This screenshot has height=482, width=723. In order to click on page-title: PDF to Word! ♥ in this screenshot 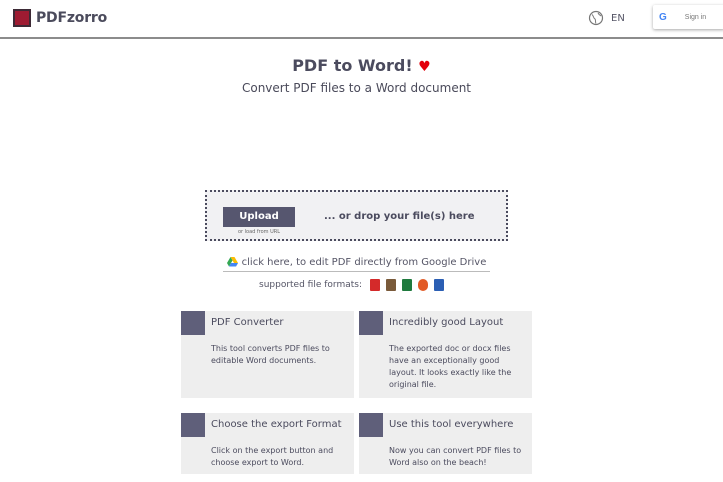, I will do `click(361, 65)`.